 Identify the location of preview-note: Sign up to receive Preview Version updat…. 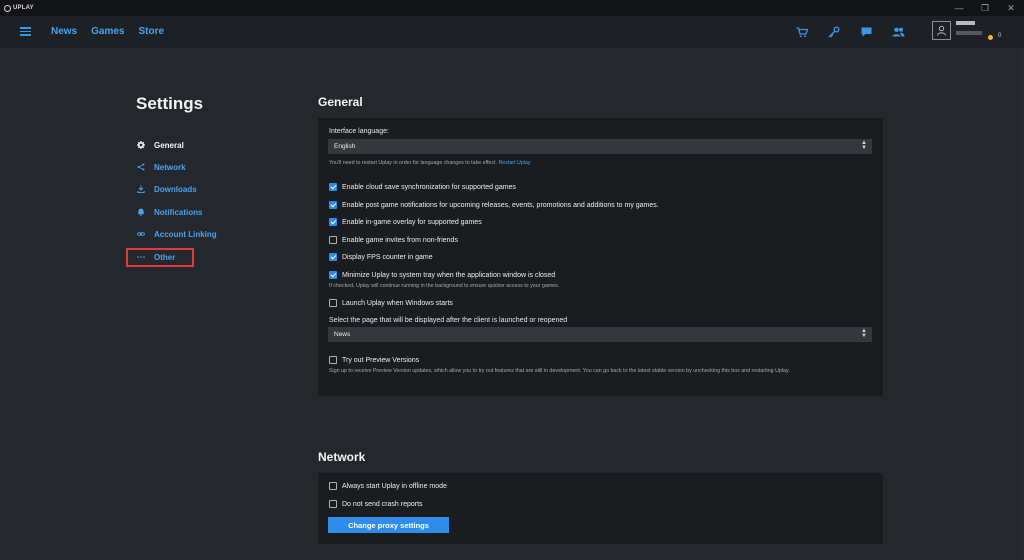
(559, 371).